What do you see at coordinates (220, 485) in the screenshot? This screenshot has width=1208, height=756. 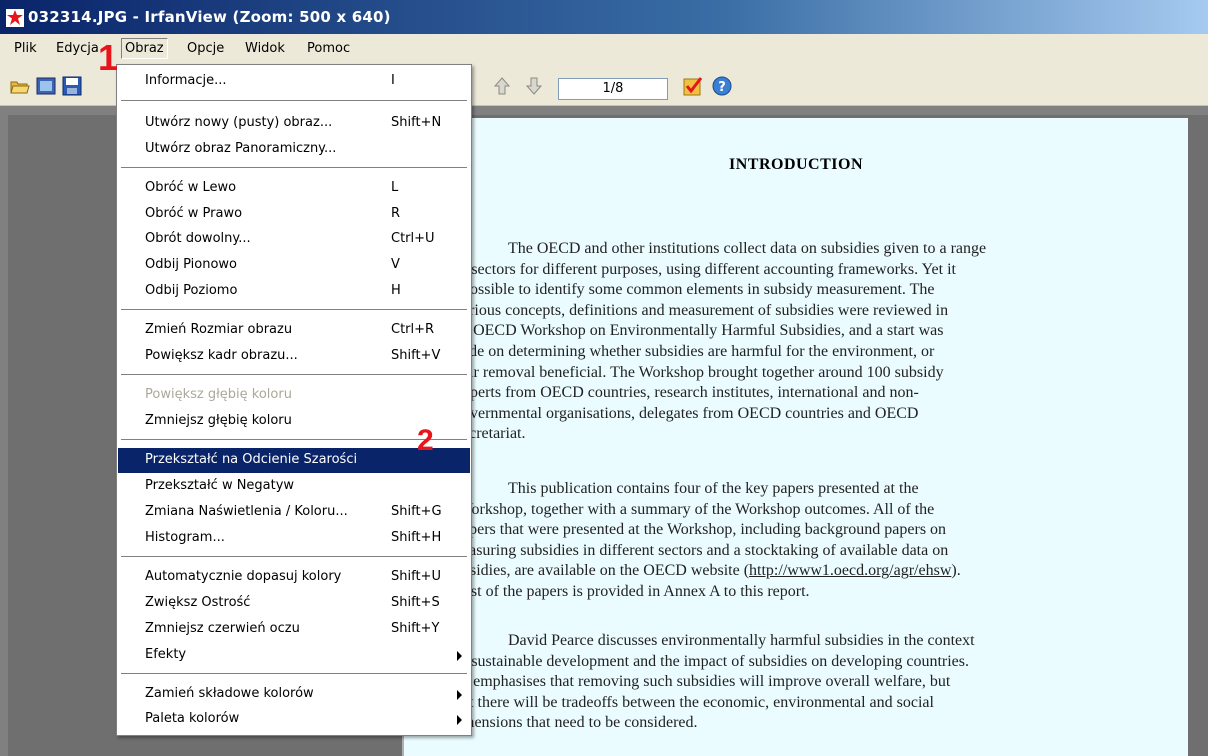 I see `menu-item-label: Przekształć w Negatyw` at bounding box center [220, 485].